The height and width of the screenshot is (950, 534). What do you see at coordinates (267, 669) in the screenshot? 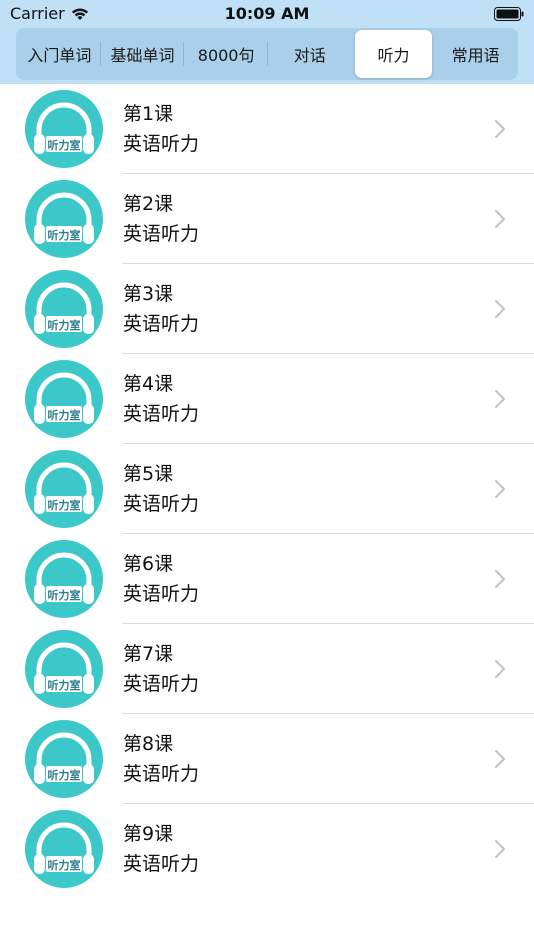
I see `lesson-row: 听力室 第7课 英语听力` at bounding box center [267, 669].